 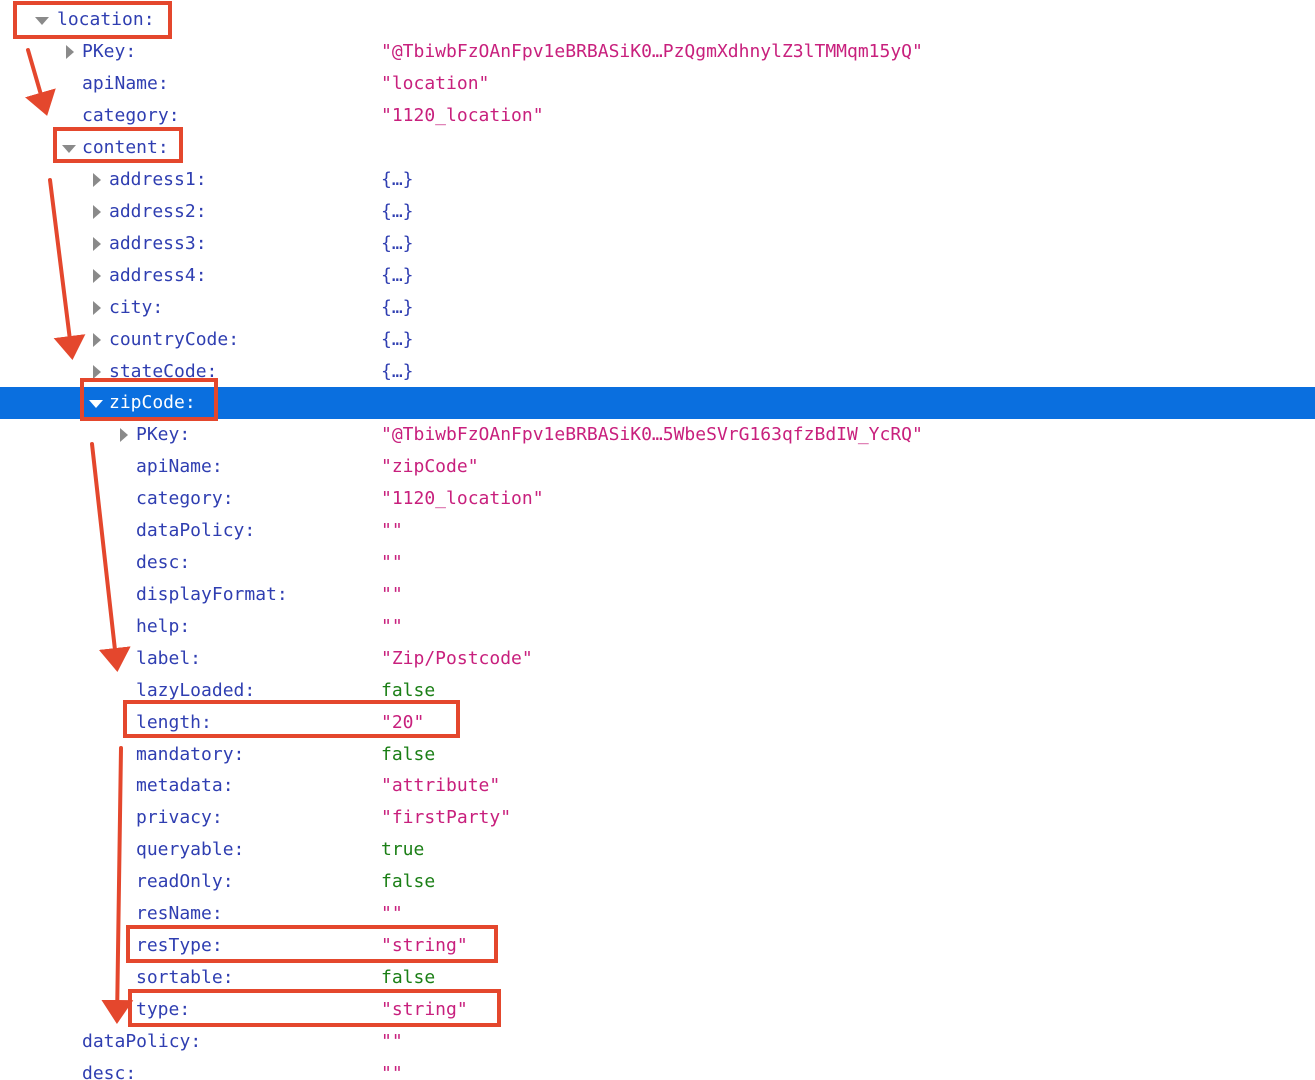 What do you see at coordinates (163, 1009) in the screenshot?
I see `key-type: type:` at bounding box center [163, 1009].